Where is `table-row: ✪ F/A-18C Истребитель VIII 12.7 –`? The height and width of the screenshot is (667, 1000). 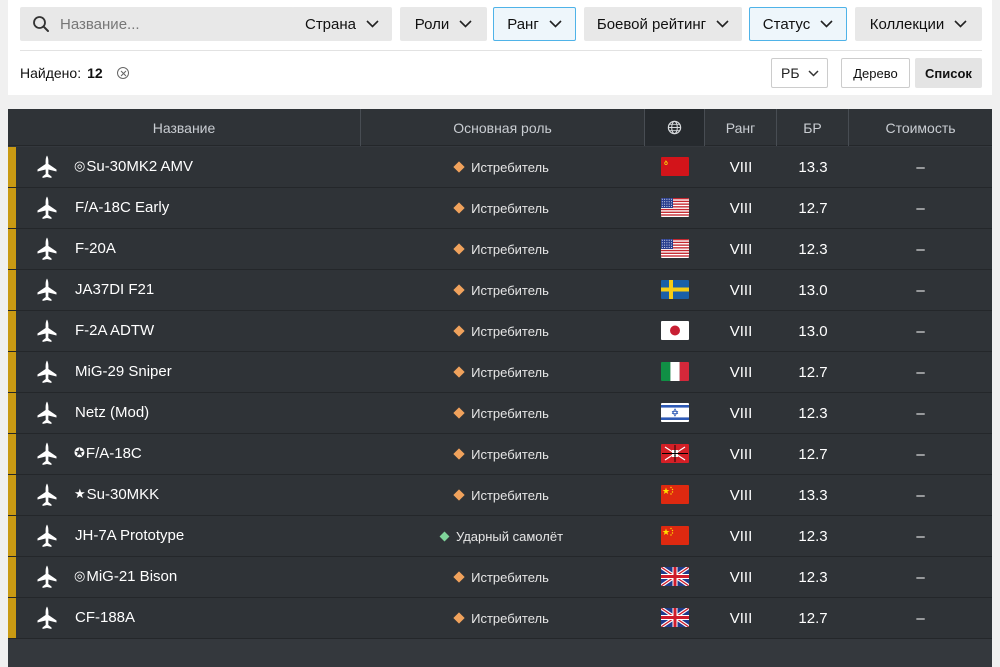 table-row: ✪ F/A-18C Истребитель VIII 12.7 – is located at coordinates (500, 454).